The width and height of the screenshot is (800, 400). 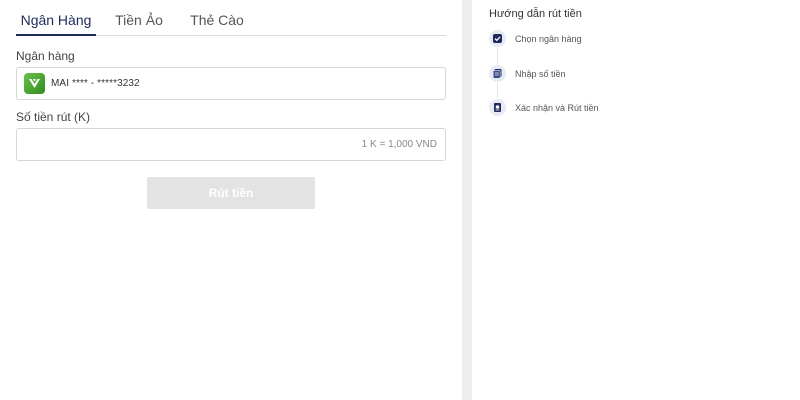 What do you see at coordinates (139, 20) in the screenshot?
I see `tab-crypto: Tiền Ảo` at bounding box center [139, 20].